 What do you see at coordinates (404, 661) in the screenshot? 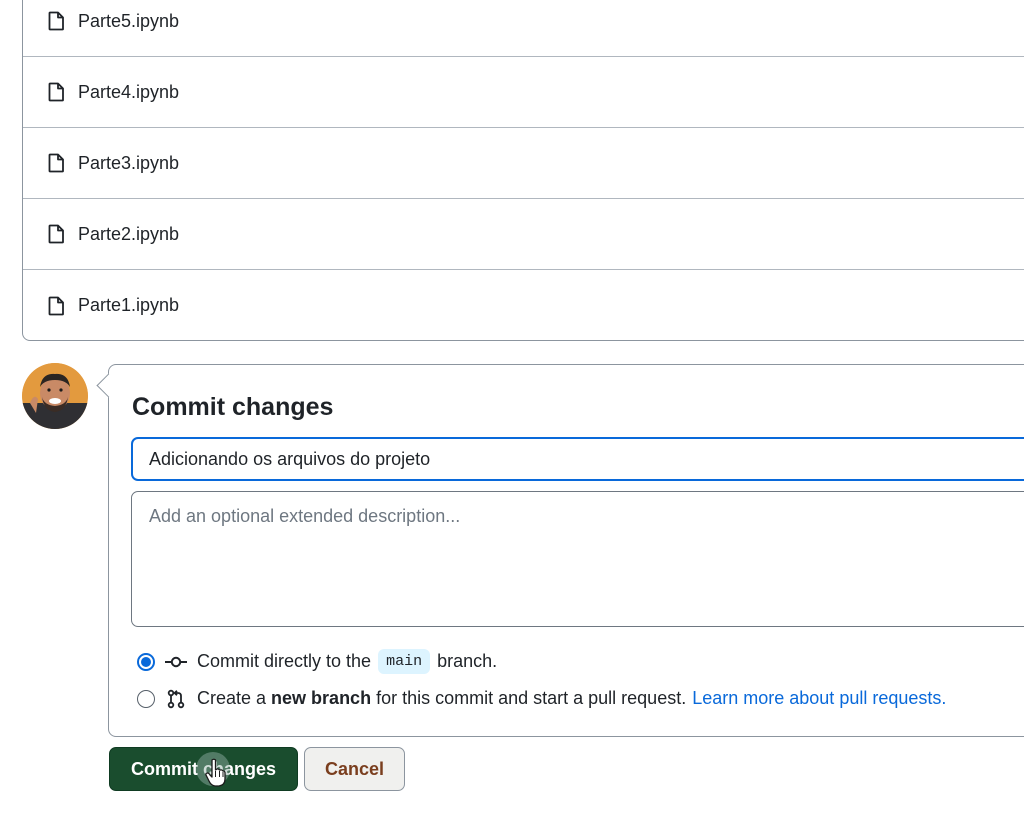
I see `branch-name: main` at bounding box center [404, 661].